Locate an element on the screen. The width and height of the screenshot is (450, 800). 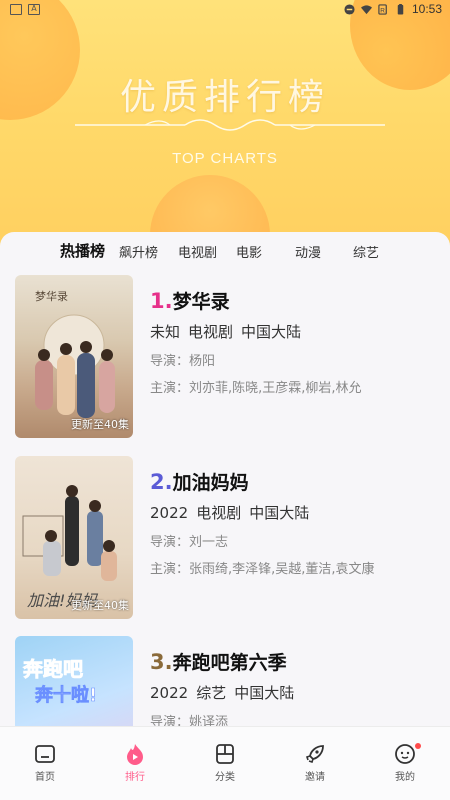
category-icon is located at coordinates (225, 754).